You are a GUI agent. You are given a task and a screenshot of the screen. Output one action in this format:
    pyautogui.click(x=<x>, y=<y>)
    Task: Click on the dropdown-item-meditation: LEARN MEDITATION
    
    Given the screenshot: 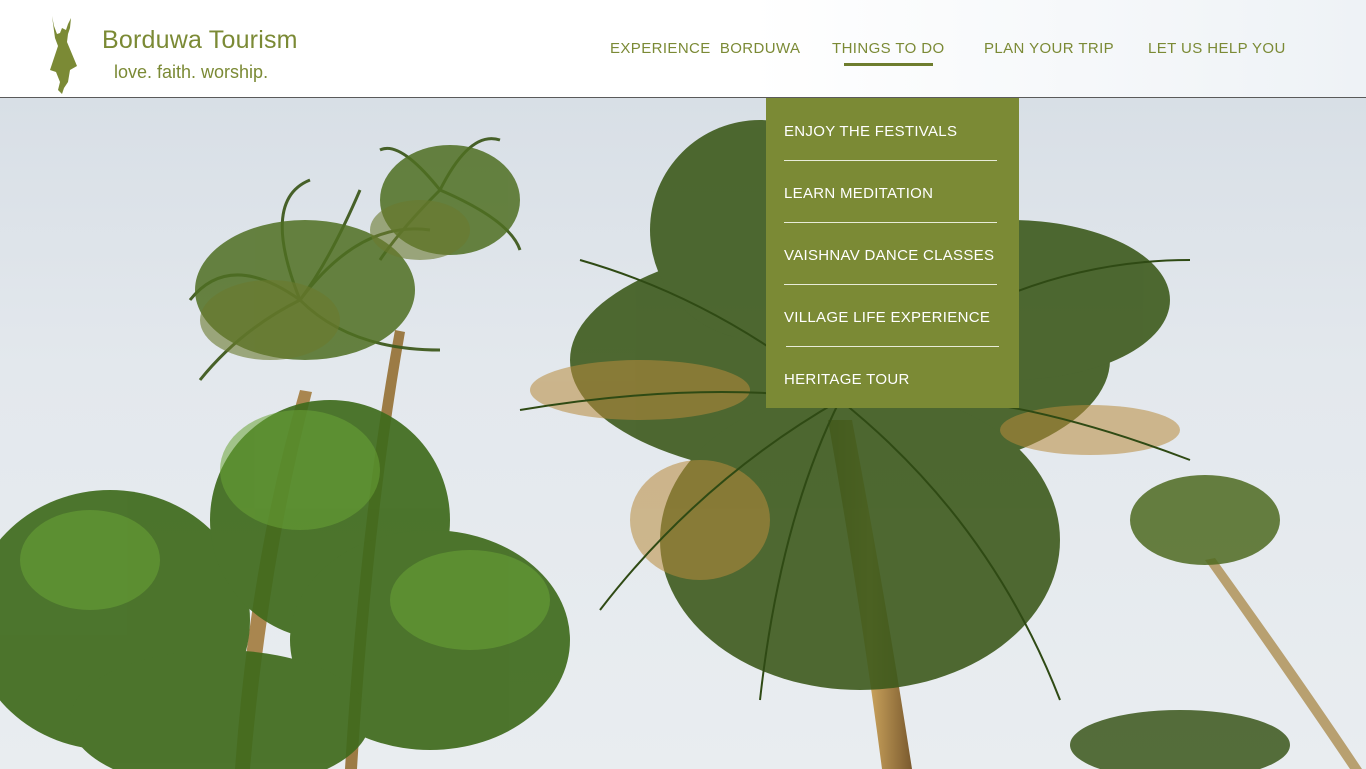 What is the action you would take?
    pyautogui.click(x=858, y=193)
    